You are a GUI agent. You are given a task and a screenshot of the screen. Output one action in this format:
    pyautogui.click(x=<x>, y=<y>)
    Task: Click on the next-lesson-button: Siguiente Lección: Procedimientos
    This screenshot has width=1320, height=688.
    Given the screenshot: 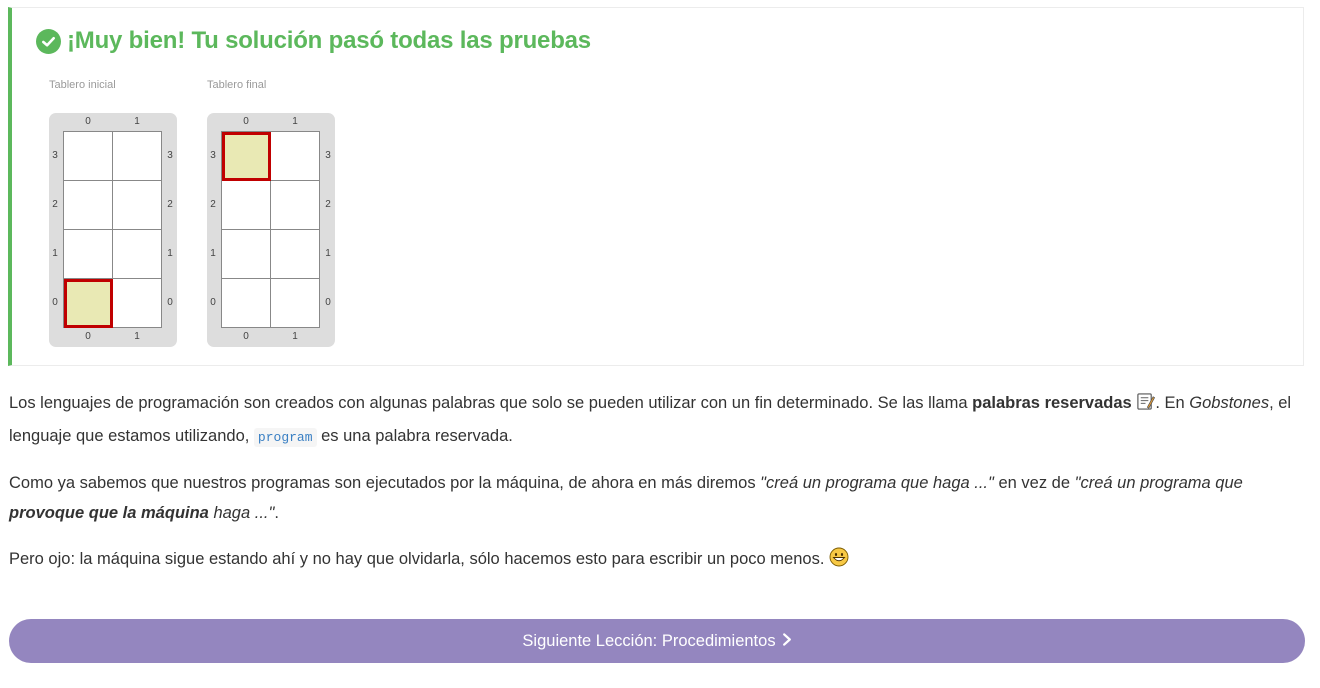 What is the action you would take?
    pyautogui.click(x=657, y=641)
    